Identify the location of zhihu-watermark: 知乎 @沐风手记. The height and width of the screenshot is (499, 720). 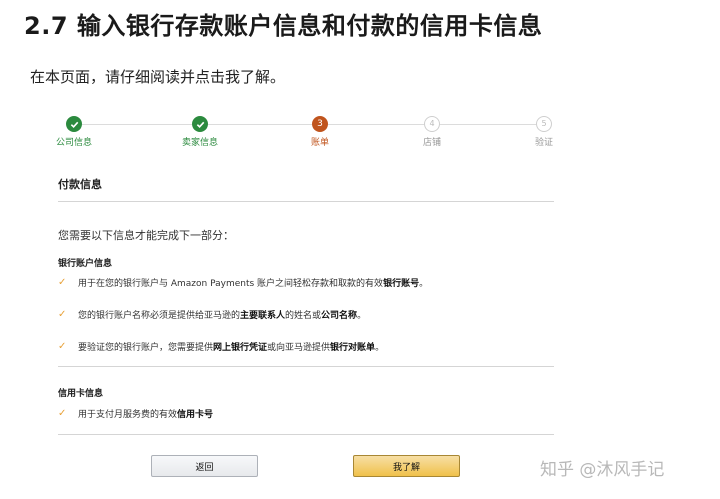
(602, 470).